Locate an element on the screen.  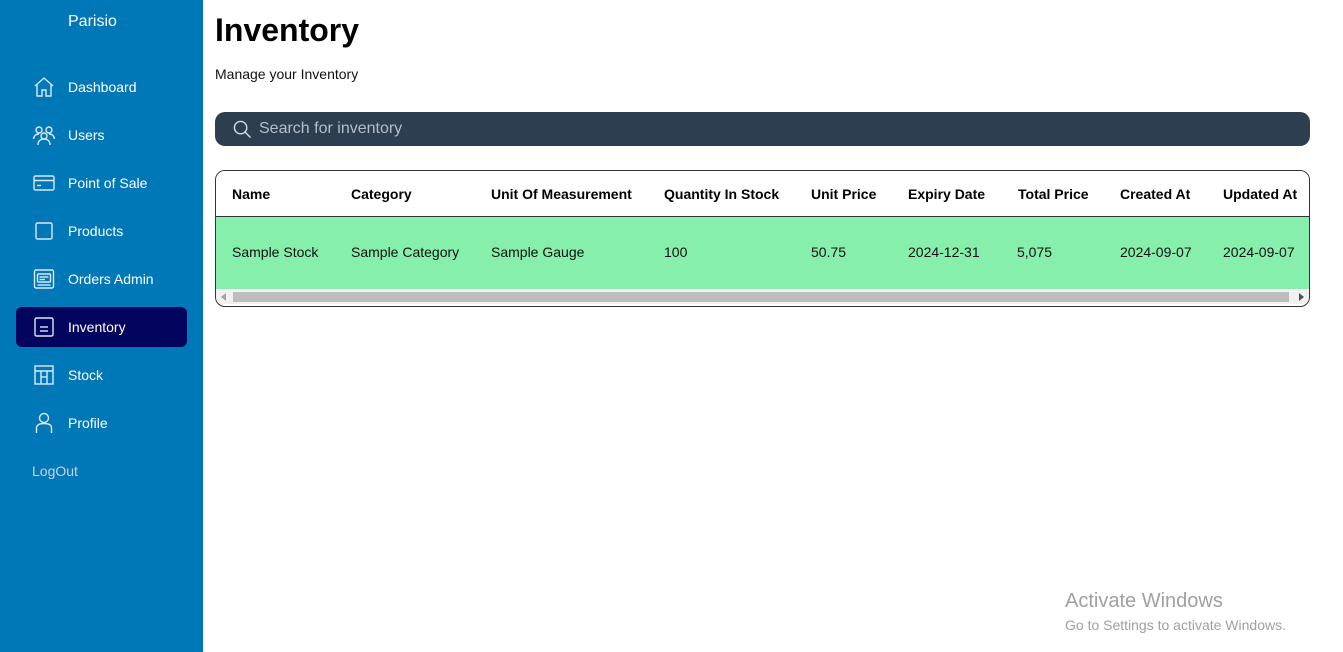
column-header-category: Category is located at coordinates (381, 194).